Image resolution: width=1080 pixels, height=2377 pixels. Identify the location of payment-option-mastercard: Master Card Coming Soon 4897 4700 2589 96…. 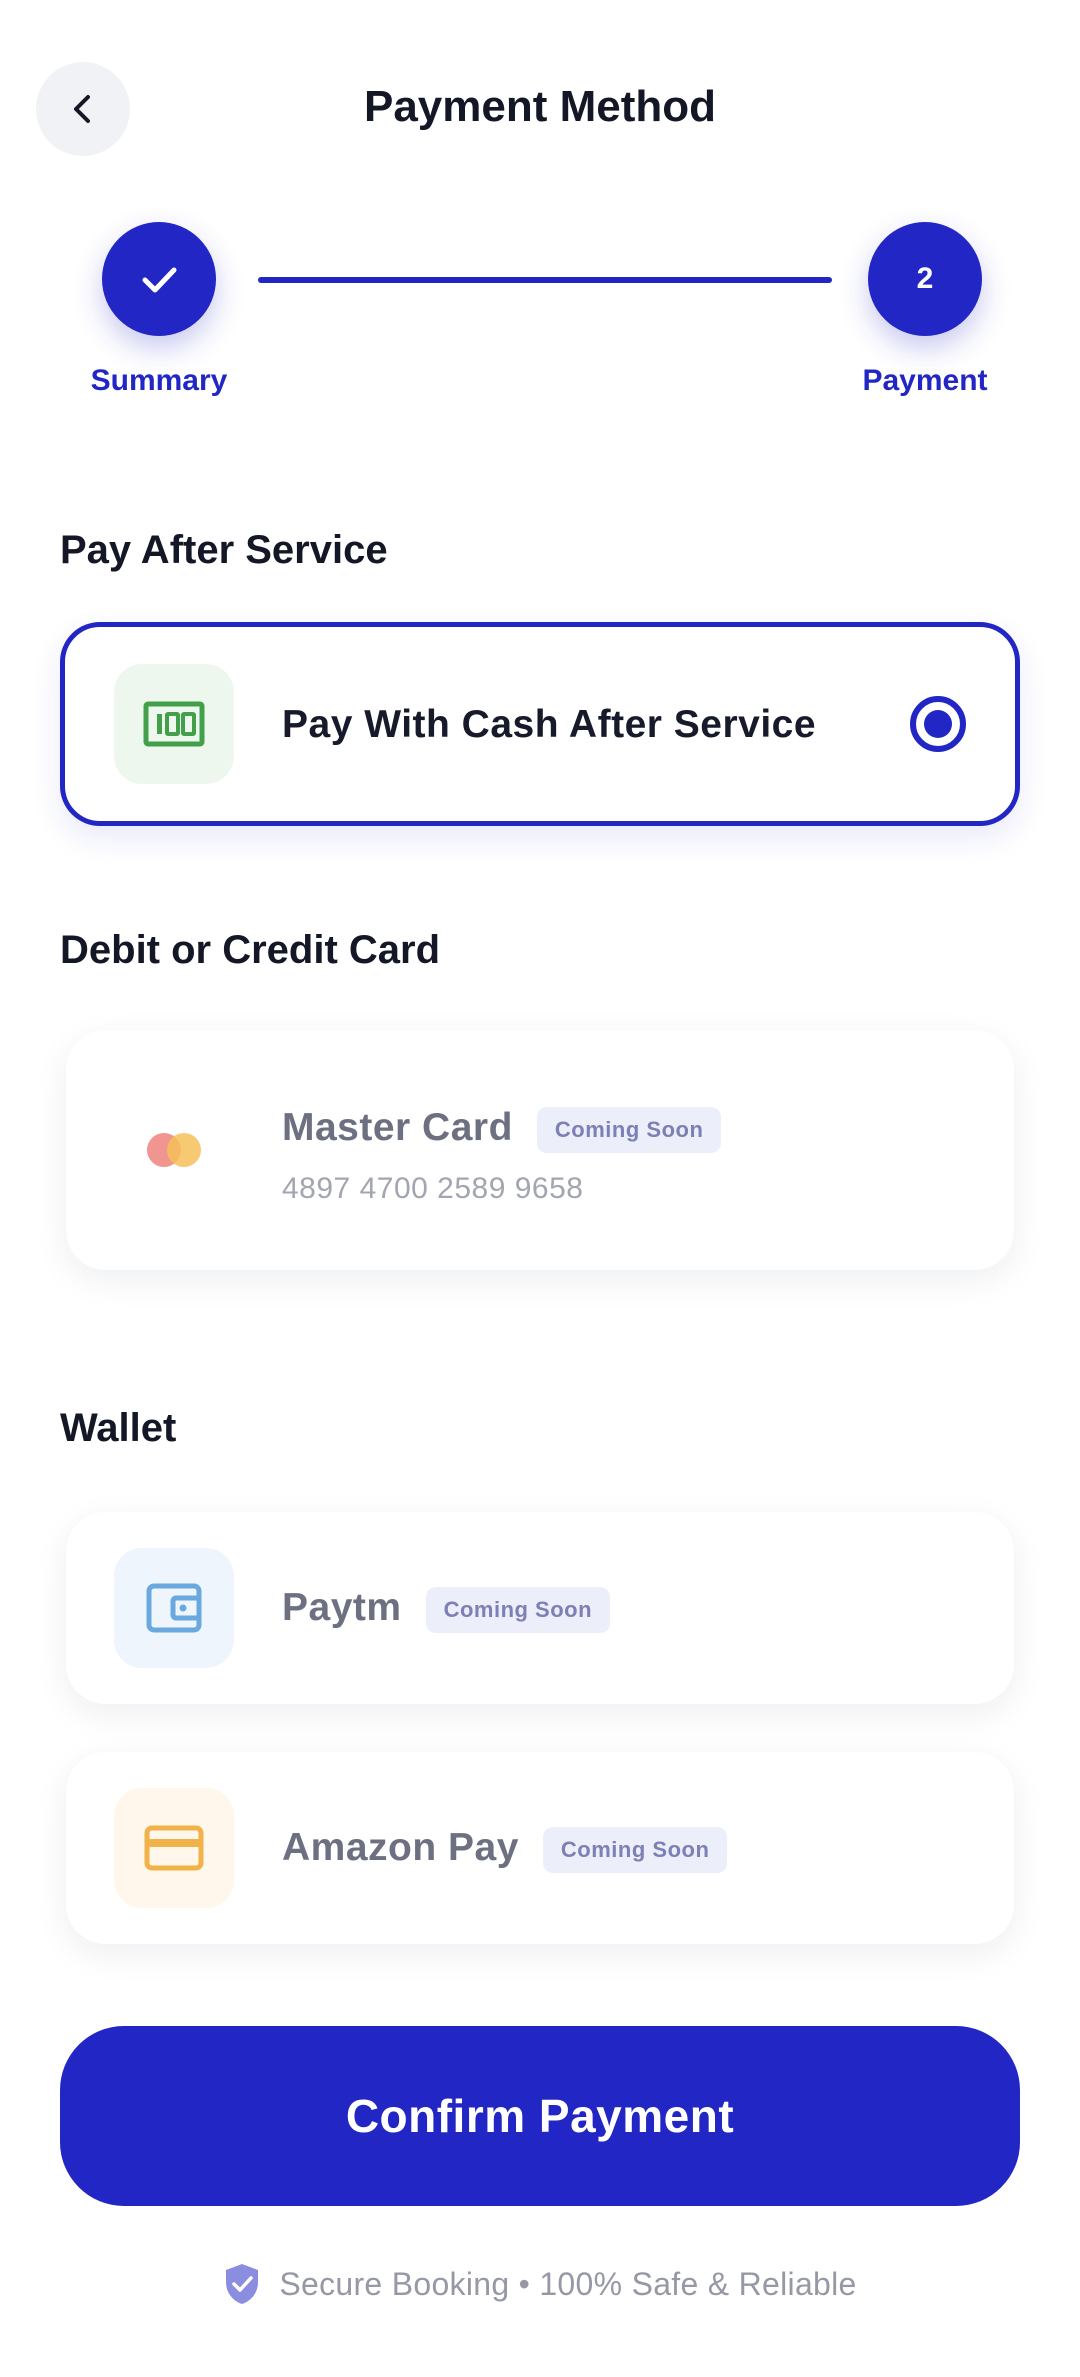
(540, 1150).